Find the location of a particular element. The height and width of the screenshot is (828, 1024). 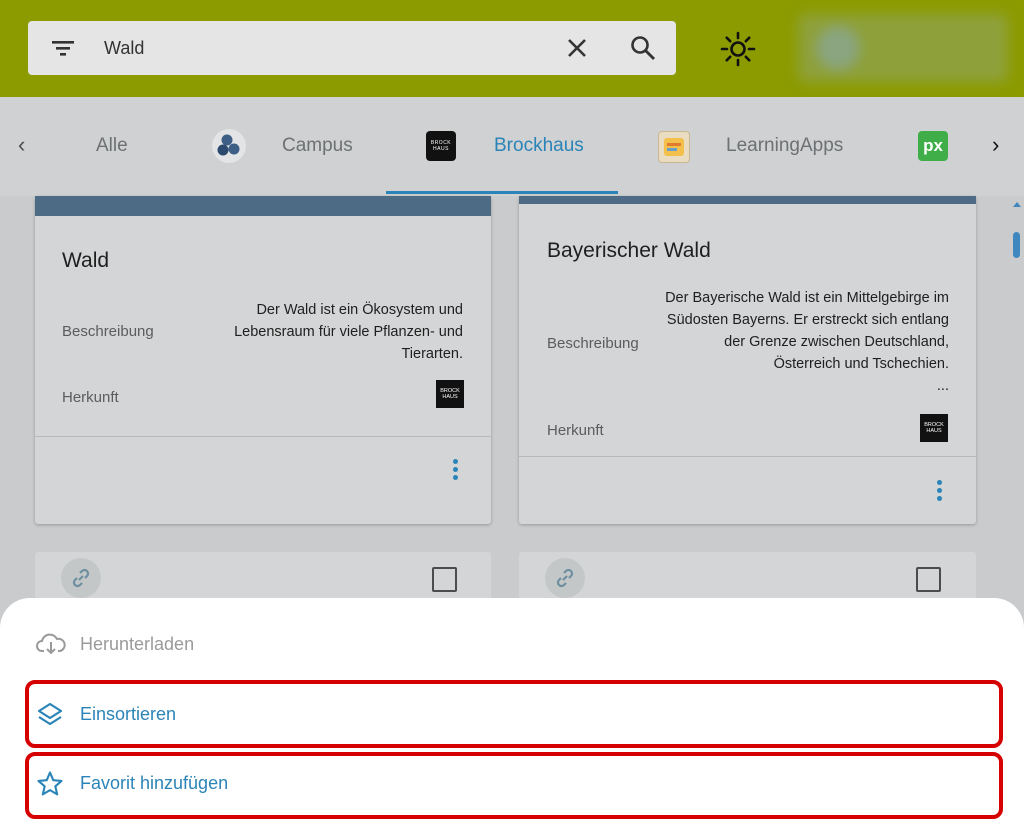

px-logo-icon: px is located at coordinates (933, 146).